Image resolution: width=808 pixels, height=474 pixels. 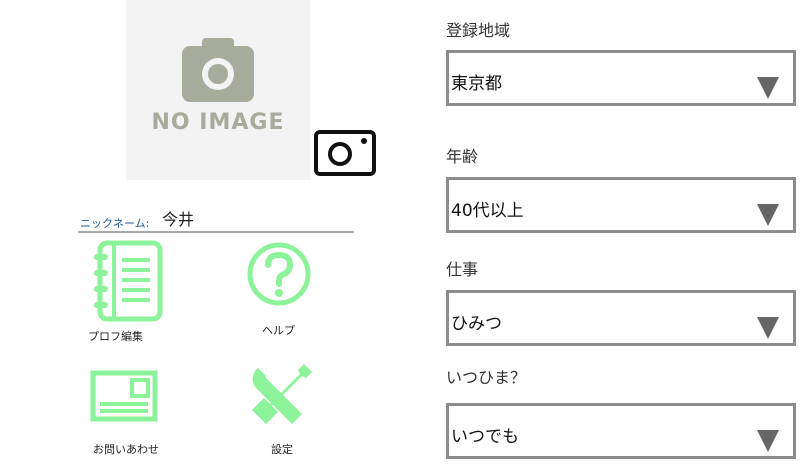 I want to click on menu-contact, so click(x=124, y=396).